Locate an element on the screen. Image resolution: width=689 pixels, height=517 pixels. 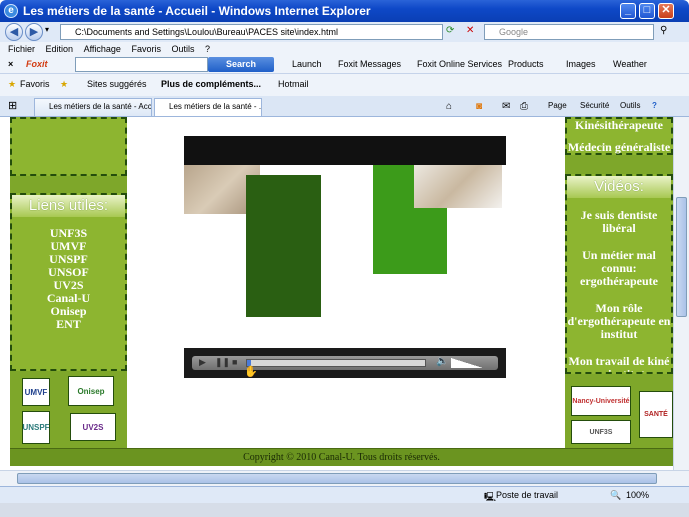
foxit-search-button: Search is located at coordinates (241, 64).